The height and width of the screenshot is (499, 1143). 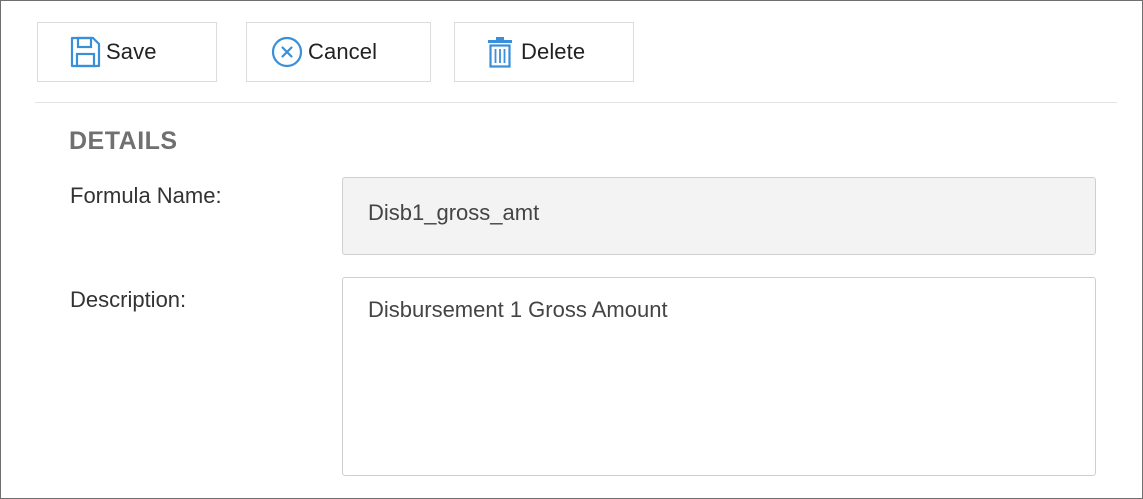 What do you see at coordinates (553, 51) in the screenshot?
I see `delete-button-label: Delete` at bounding box center [553, 51].